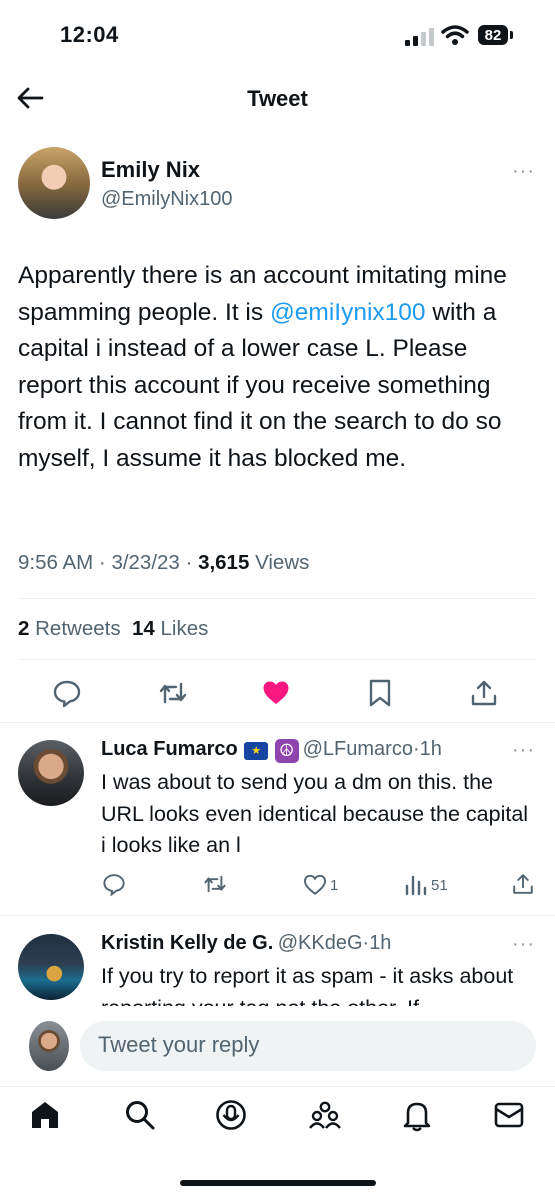 This screenshot has width=555, height=1200. Describe the element at coordinates (89, 34) in the screenshot. I see `status-time: 12:04` at that location.